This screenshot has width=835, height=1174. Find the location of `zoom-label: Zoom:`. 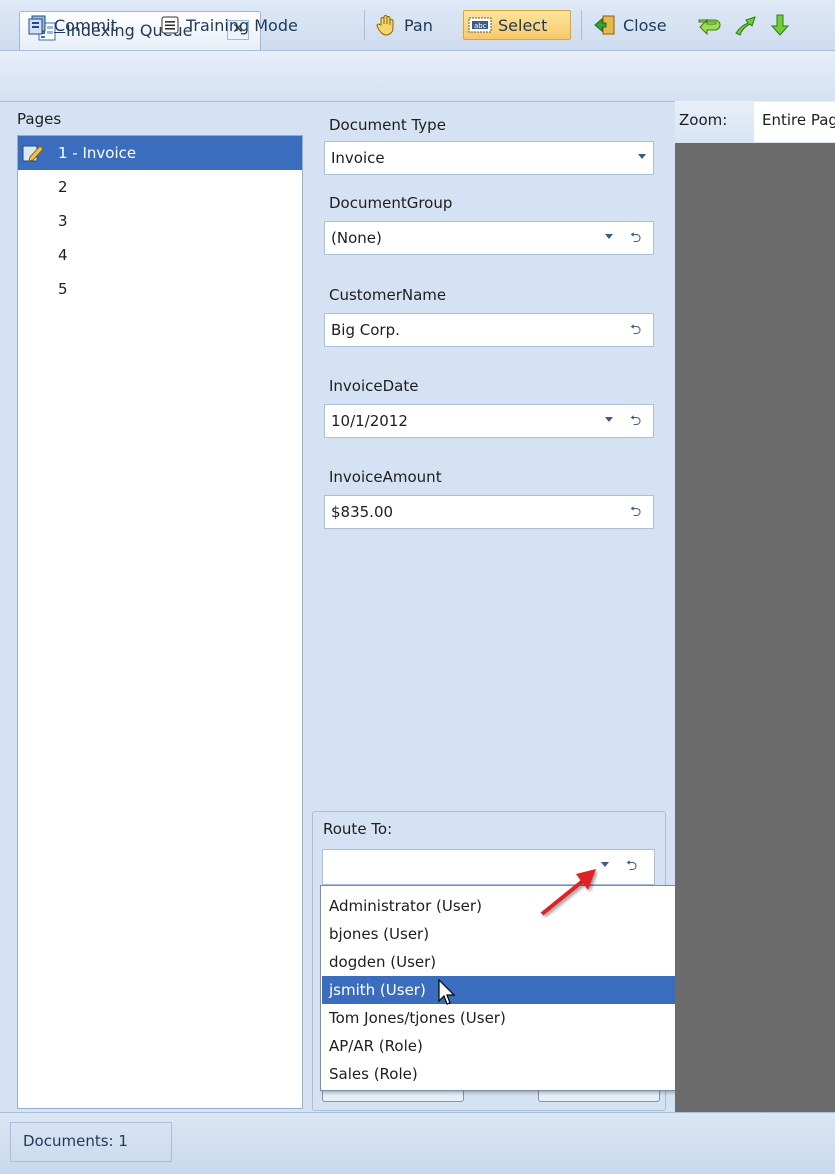

zoom-label: Zoom: is located at coordinates (703, 120).